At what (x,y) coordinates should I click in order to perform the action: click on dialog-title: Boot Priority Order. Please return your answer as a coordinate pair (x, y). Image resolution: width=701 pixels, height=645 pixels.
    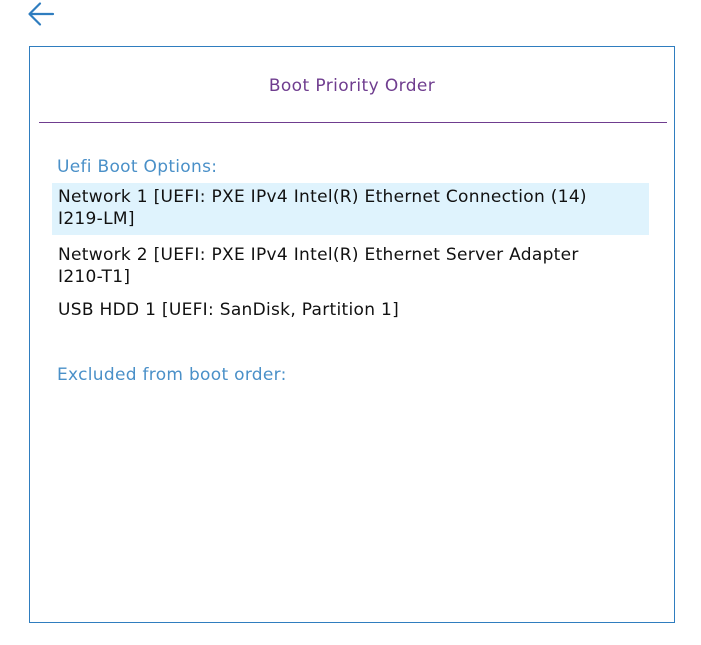
    Looking at the image, I should click on (352, 86).